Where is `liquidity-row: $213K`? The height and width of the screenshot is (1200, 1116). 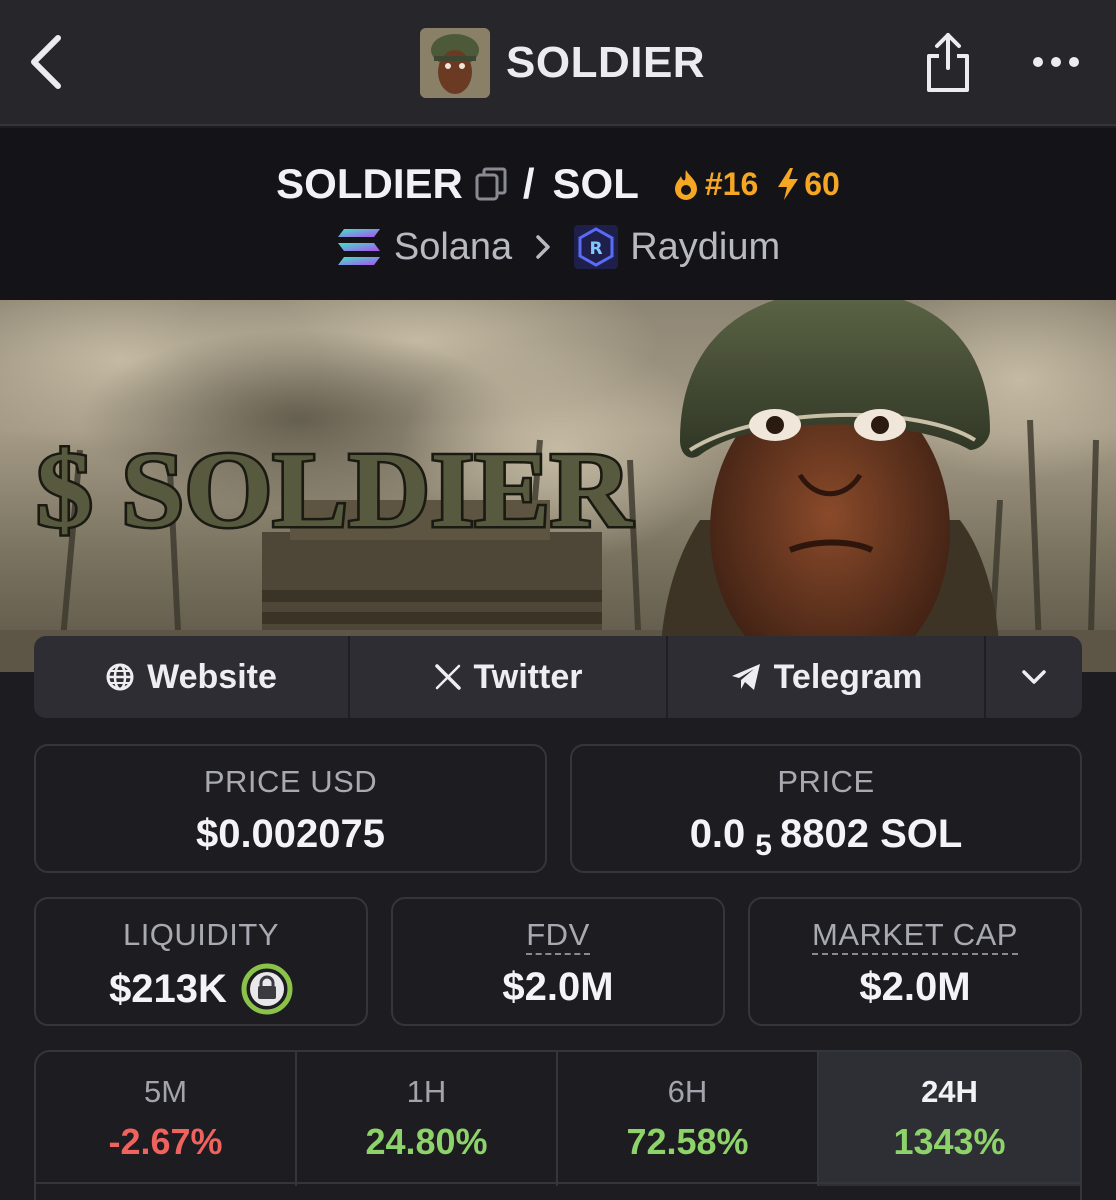
liquidity-row: $213K is located at coordinates (201, 989).